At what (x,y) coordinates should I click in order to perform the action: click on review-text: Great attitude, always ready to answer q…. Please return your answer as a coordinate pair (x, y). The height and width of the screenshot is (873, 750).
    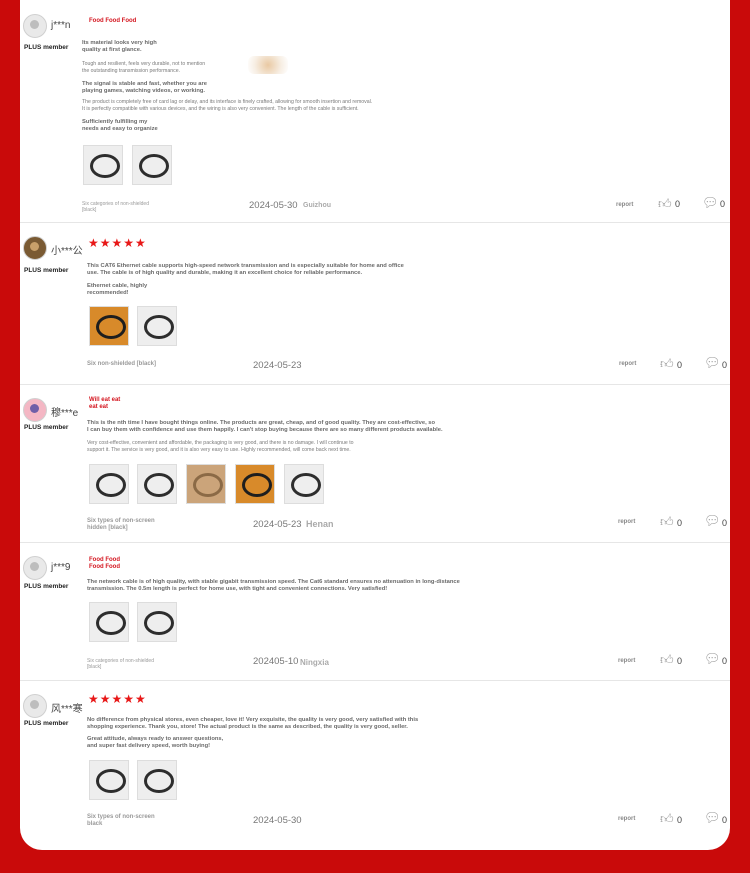
    Looking at the image, I should click on (155, 742).